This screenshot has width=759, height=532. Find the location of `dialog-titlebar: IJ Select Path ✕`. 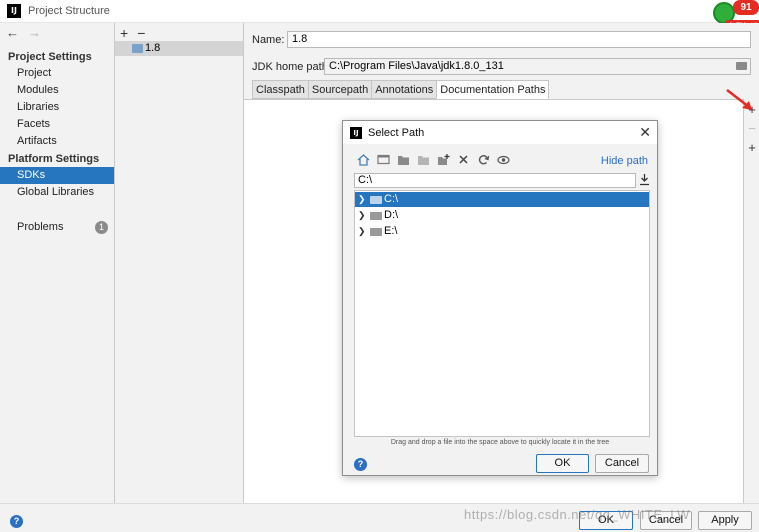

dialog-titlebar: IJ Select Path ✕ is located at coordinates (500, 132).